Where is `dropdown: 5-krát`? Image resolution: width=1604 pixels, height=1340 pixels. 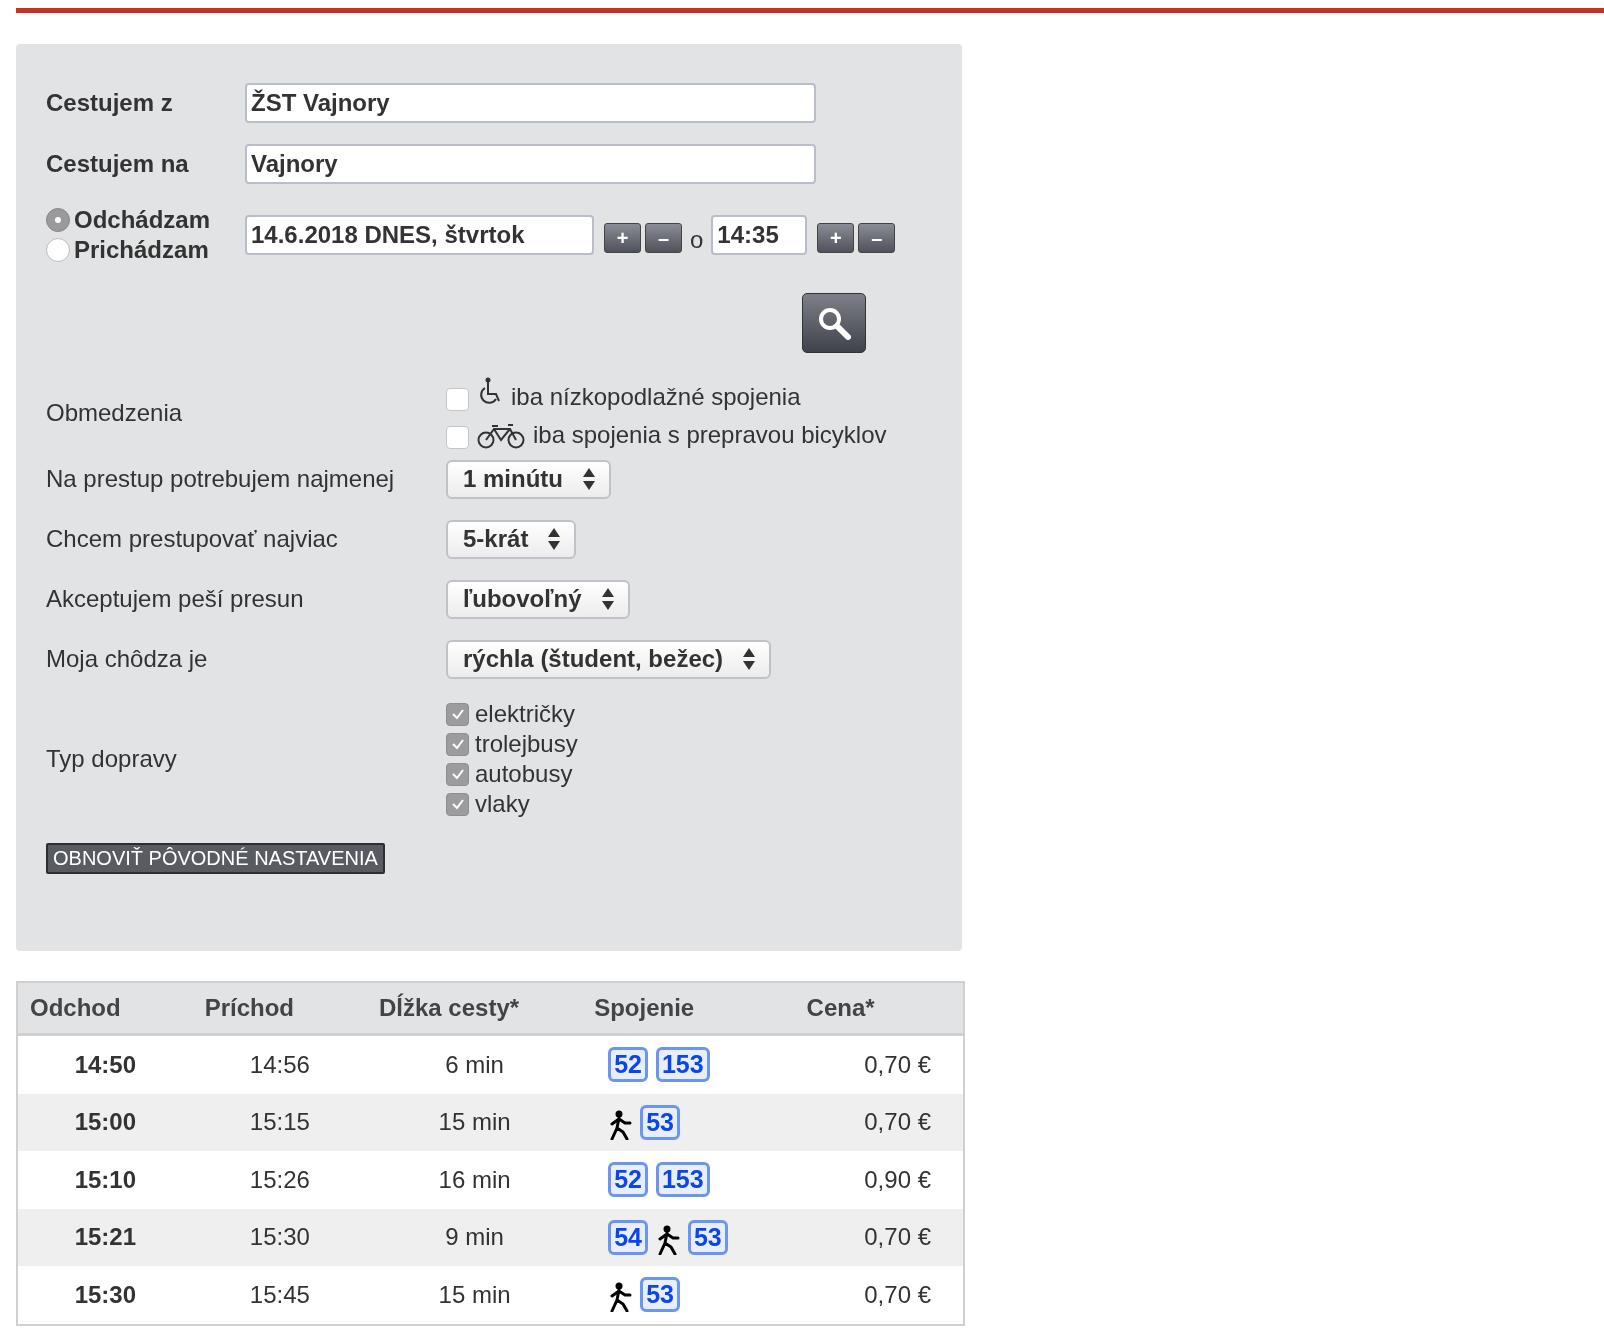
dropdown: 5-krát is located at coordinates (511, 539).